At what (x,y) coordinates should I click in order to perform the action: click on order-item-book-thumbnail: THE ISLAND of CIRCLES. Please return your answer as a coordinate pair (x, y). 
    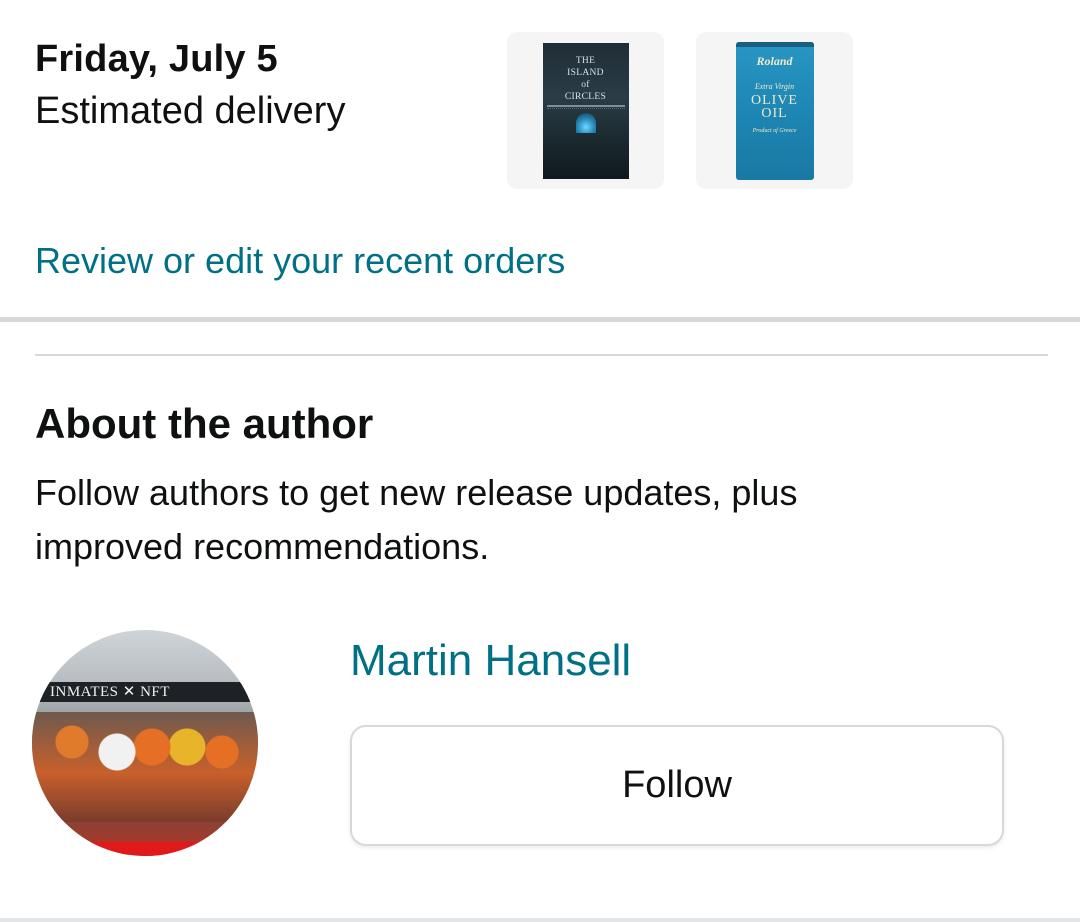
    Looking at the image, I should click on (585, 110).